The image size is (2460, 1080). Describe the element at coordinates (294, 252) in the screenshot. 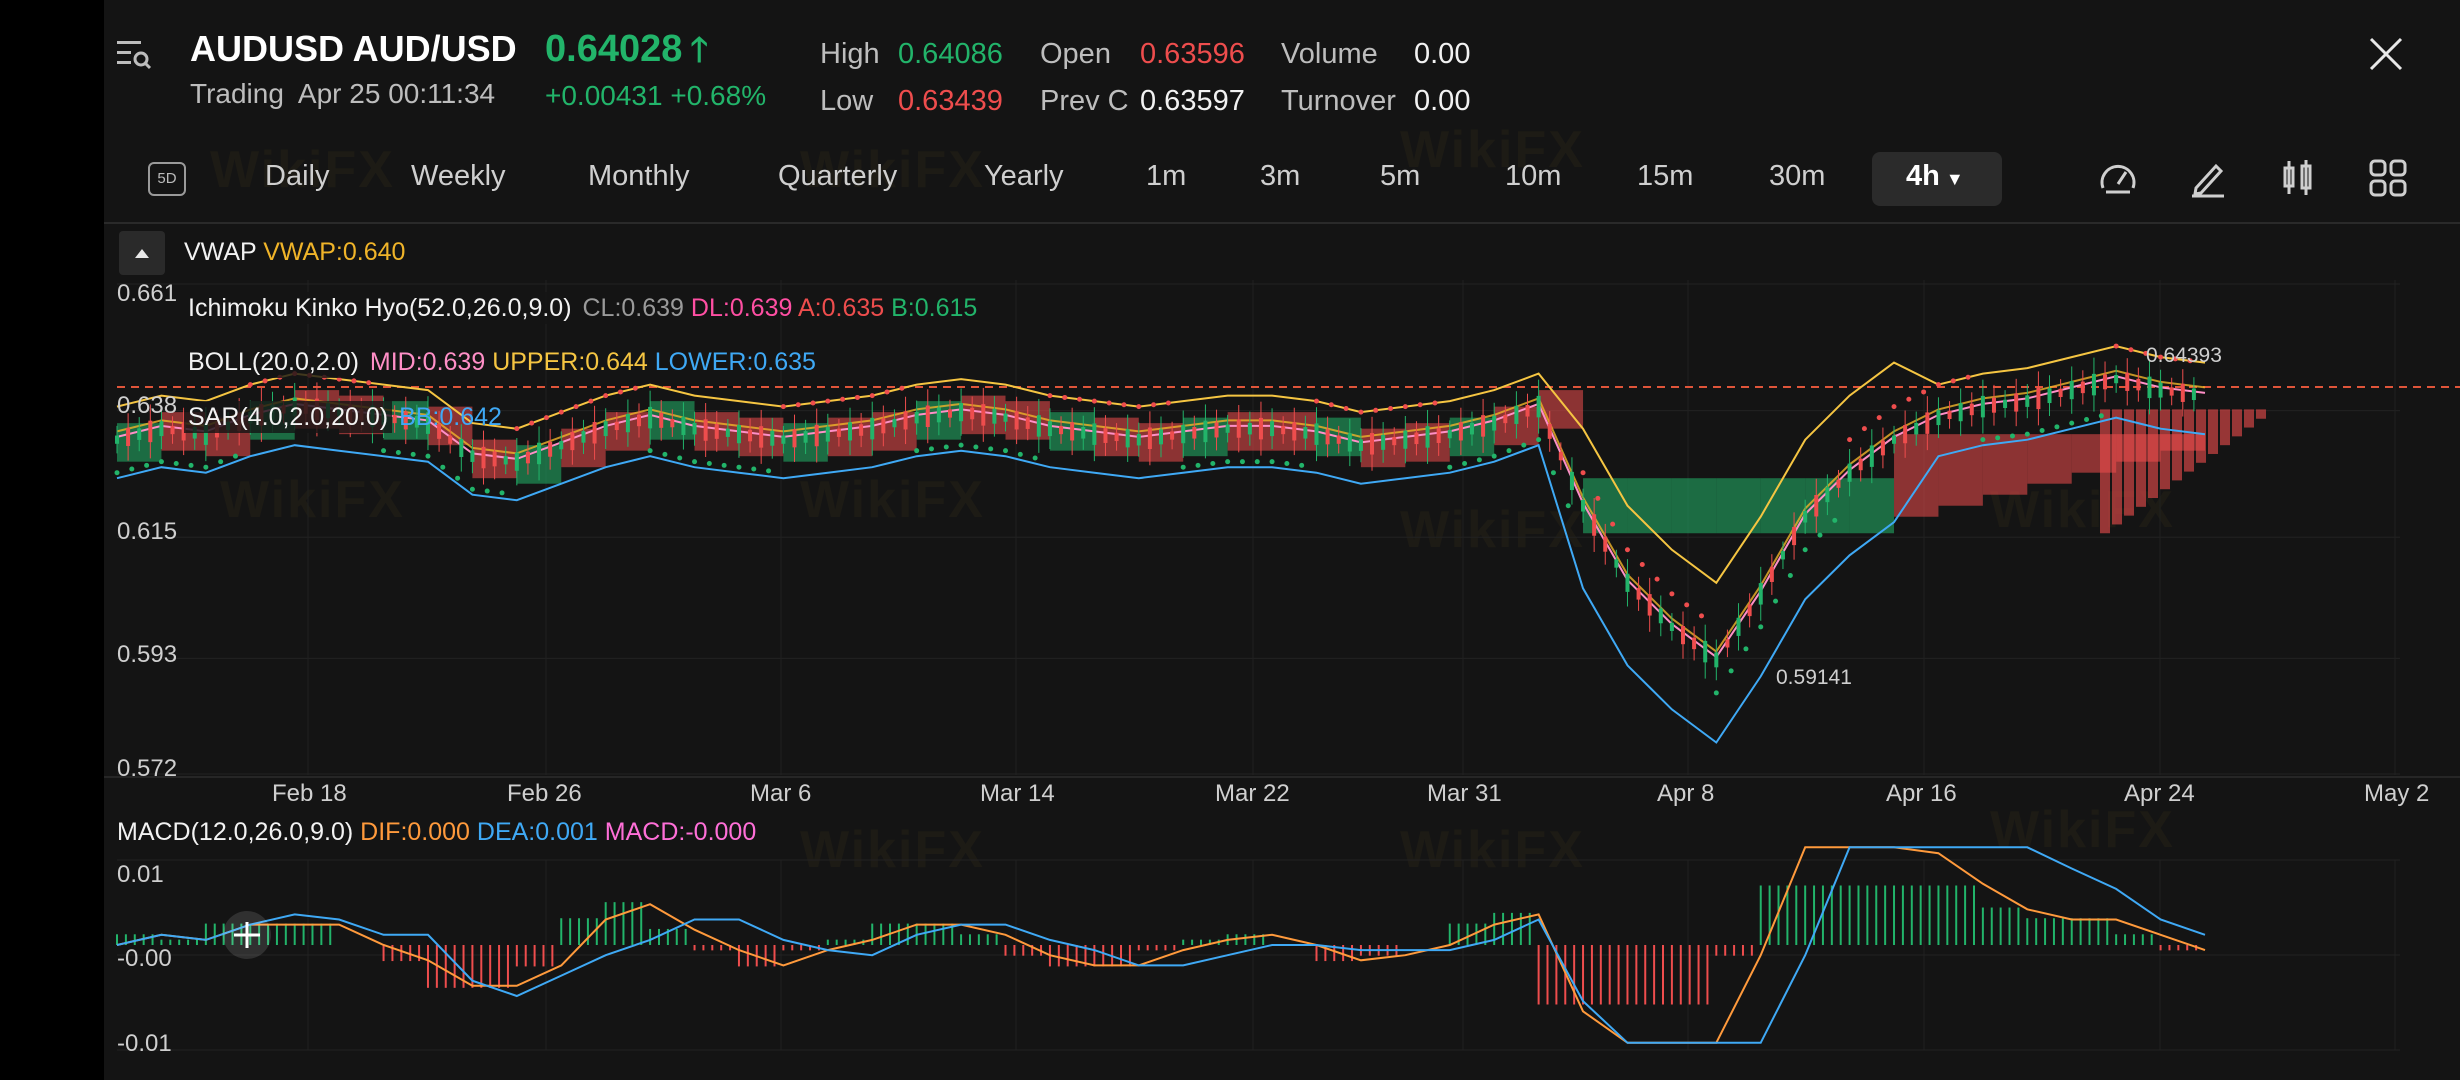

I see `vwap-legend: VWAP VWAP:0.640` at that location.